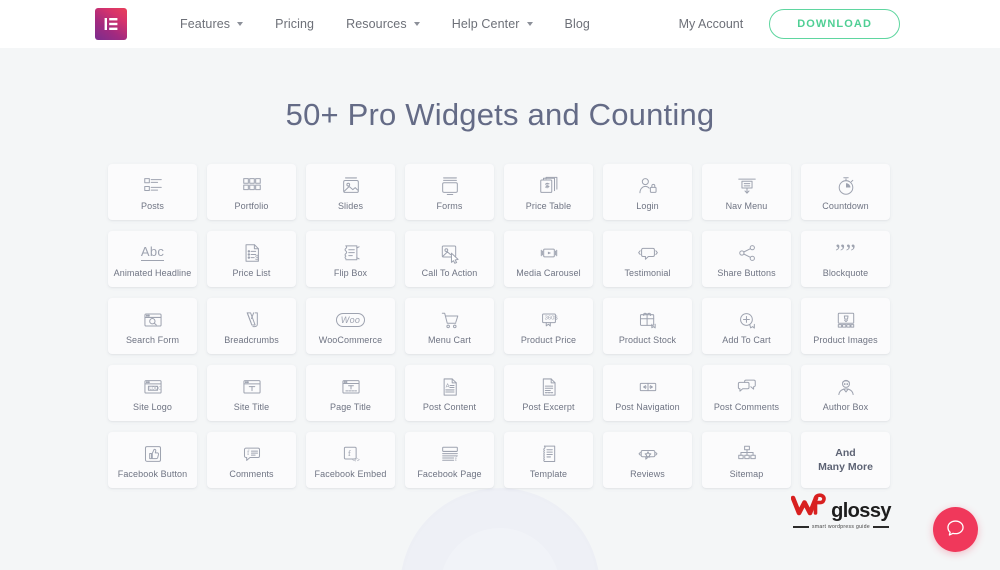 This screenshot has width=1000, height=570. I want to click on widget-label: Search Form, so click(152, 340).